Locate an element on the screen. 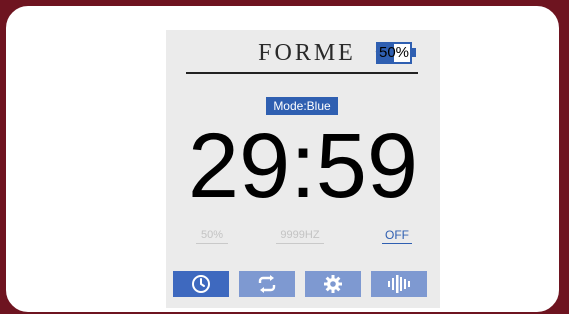 The height and width of the screenshot is (314, 569). tab-settings is located at coordinates (333, 284).